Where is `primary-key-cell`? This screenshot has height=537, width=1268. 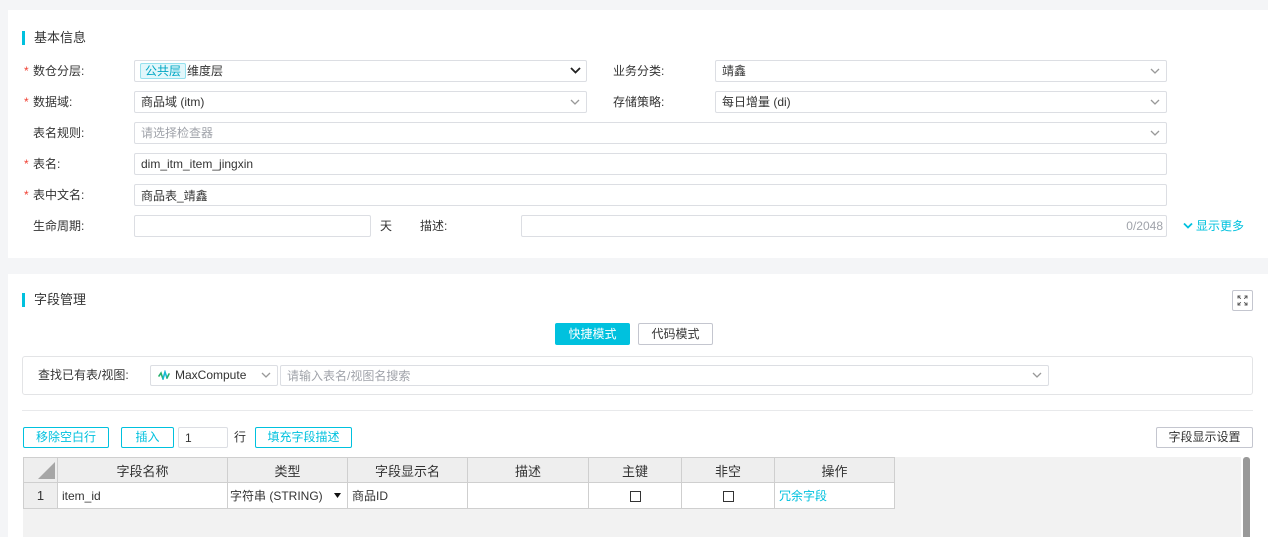 primary-key-cell is located at coordinates (635, 495).